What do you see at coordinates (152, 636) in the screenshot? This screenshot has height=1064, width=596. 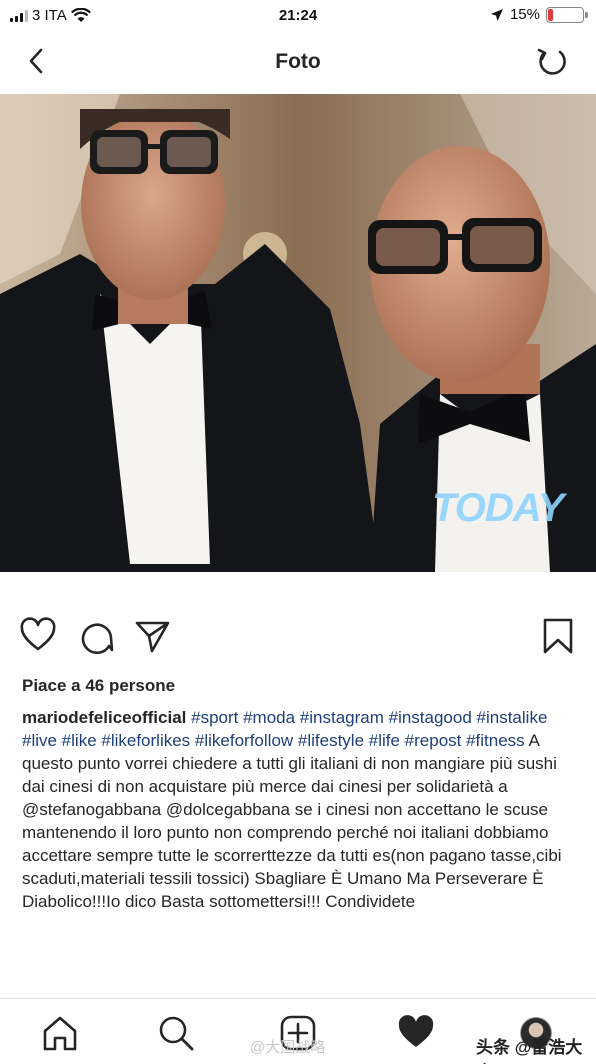 I see `send-icon` at bounding box center [152, 636].